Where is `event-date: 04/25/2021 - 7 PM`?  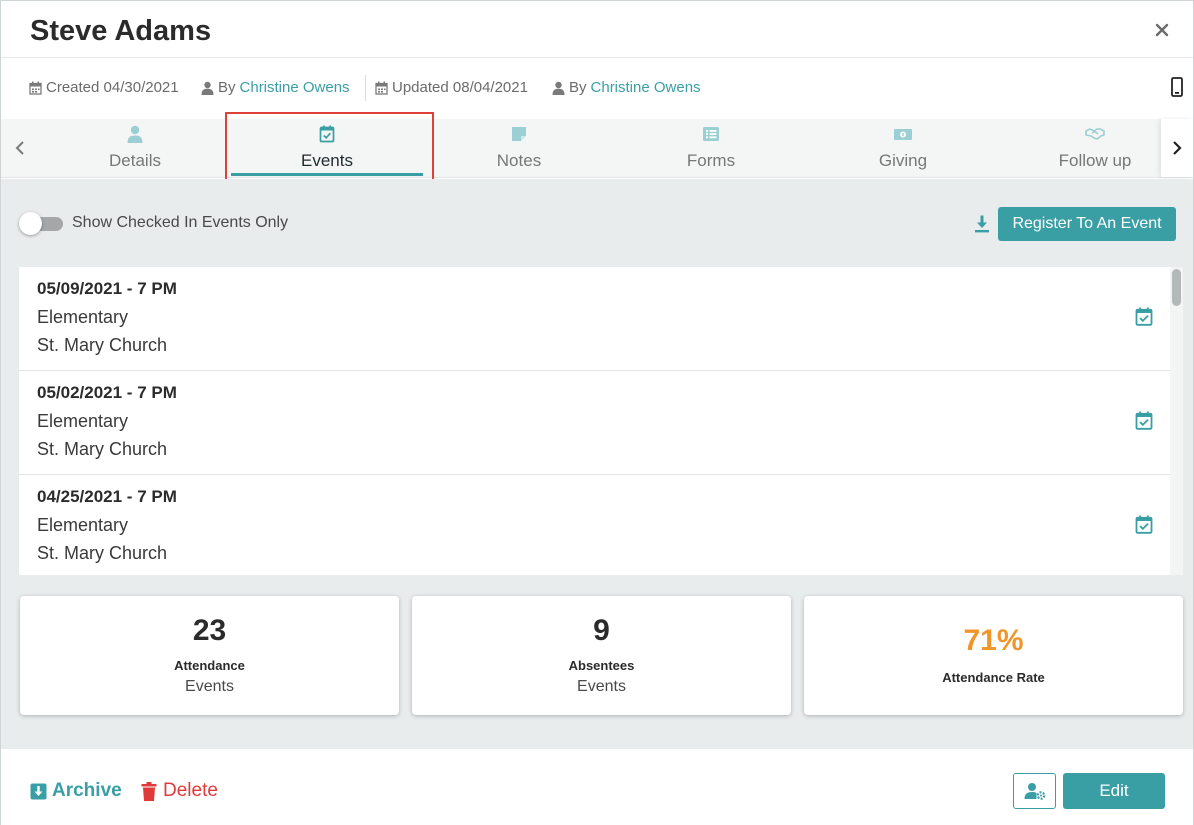 event-date: 04/25/2021 - 7 PM is located at coordinates (107, 496).